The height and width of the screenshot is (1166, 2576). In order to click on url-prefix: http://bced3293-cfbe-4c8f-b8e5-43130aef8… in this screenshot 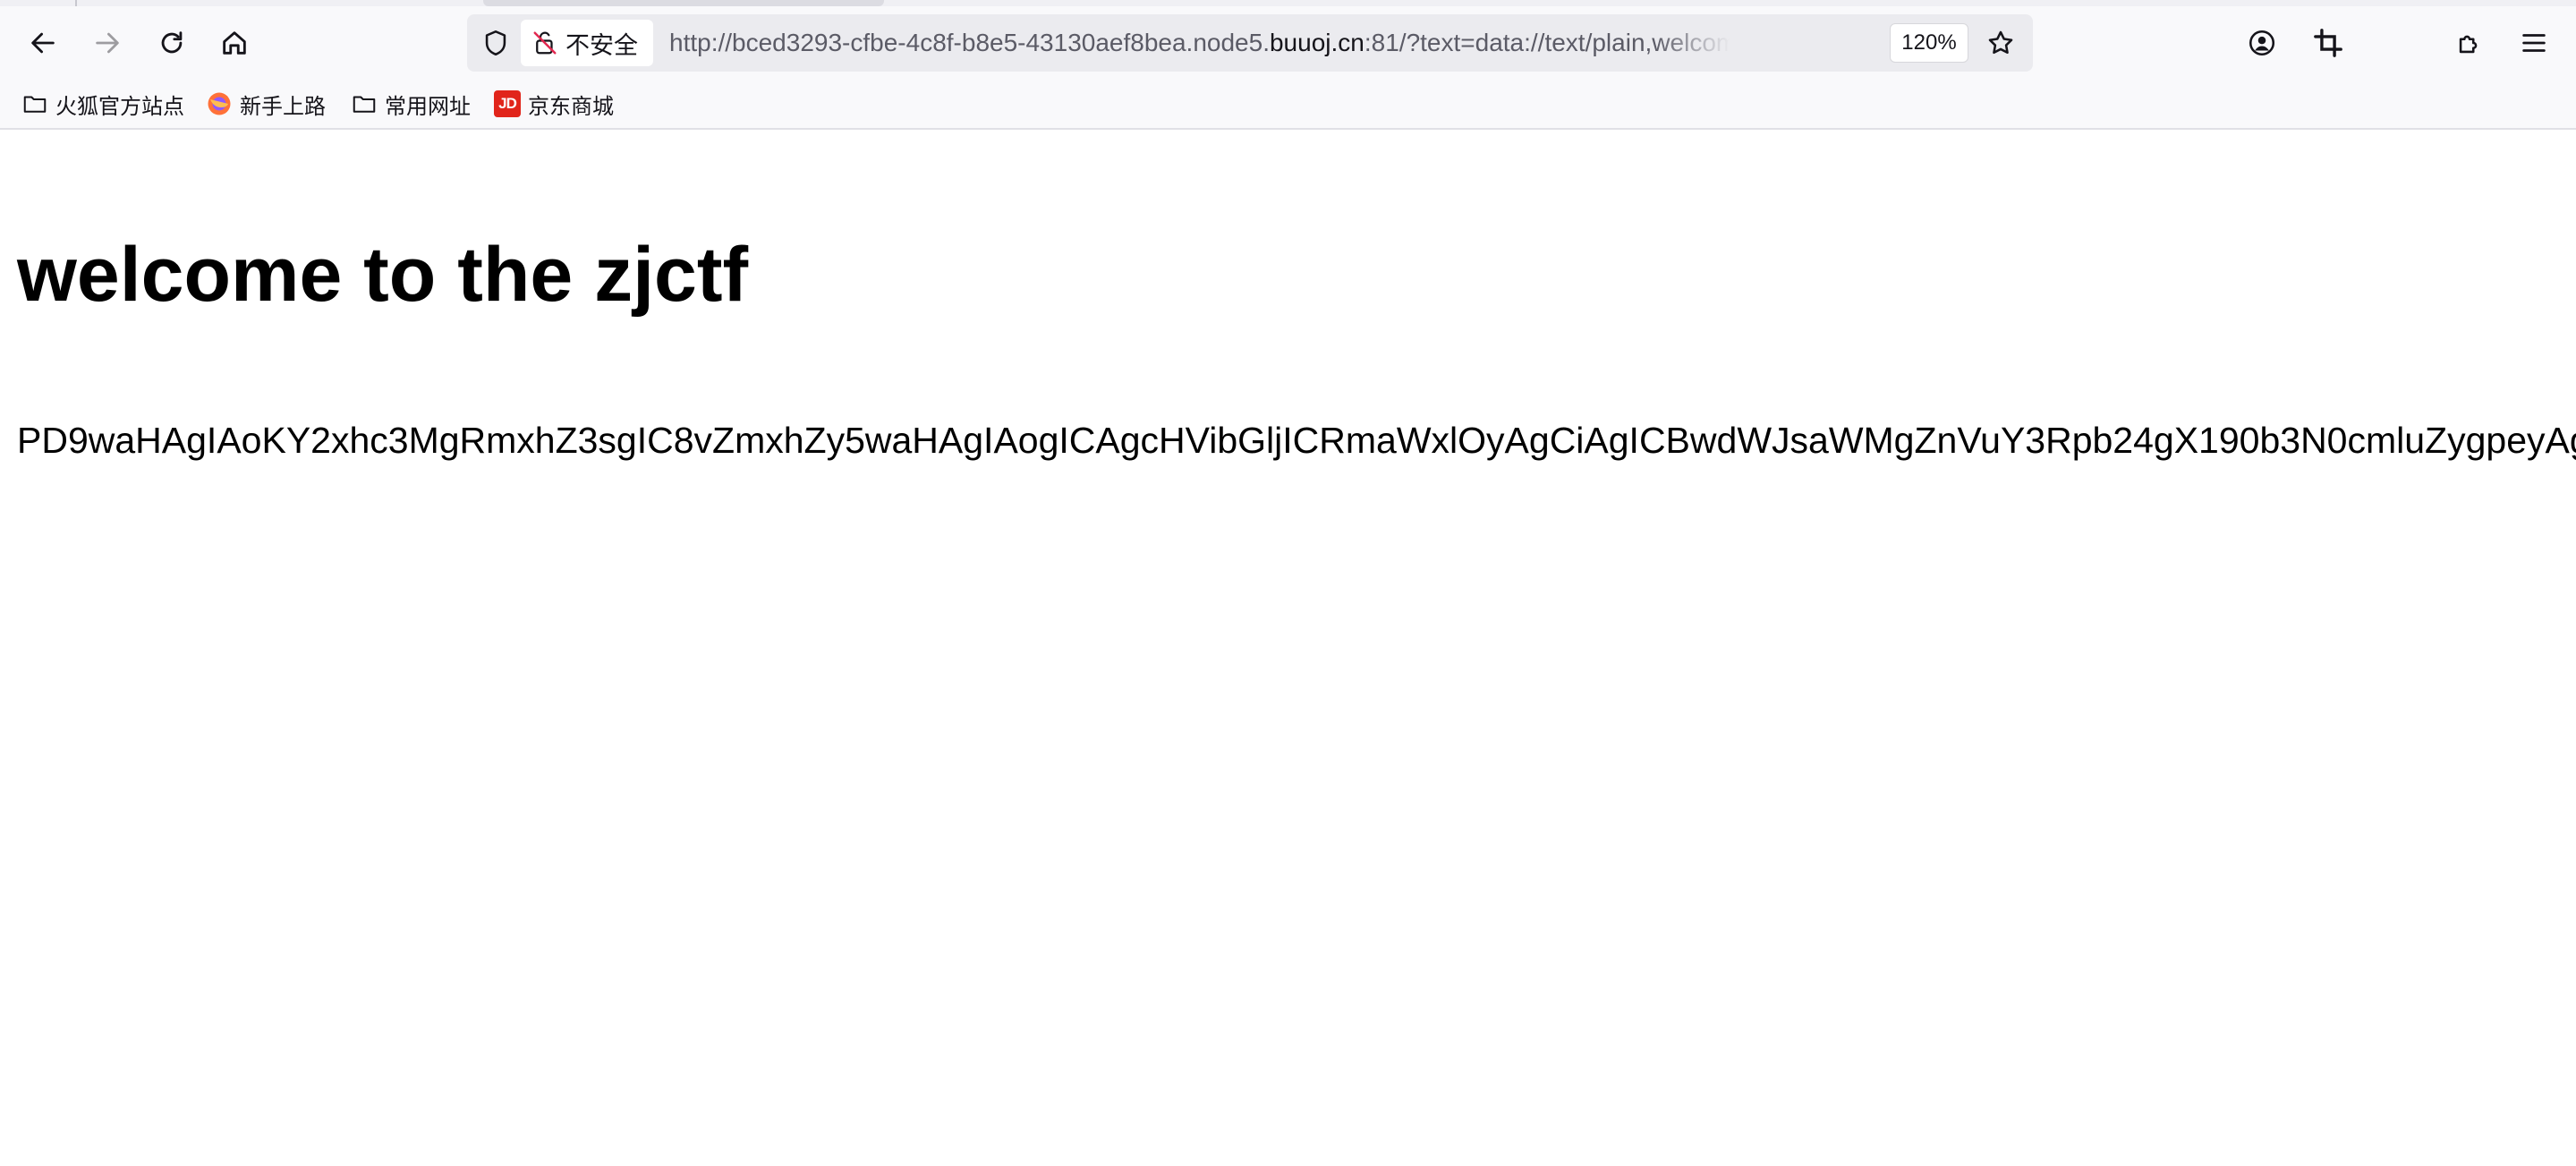, I will do `click(969, 43)`.